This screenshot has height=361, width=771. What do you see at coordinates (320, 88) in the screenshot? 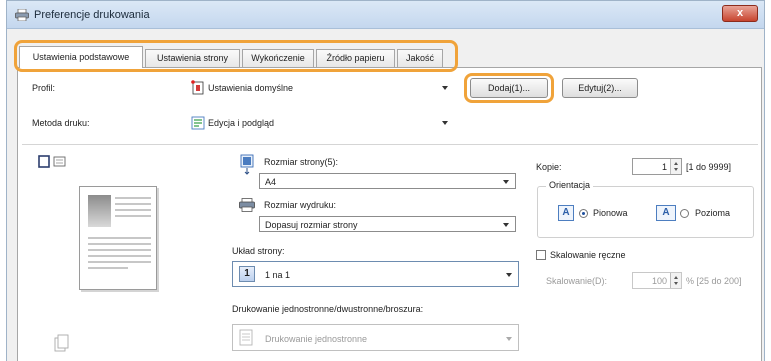
I see `profile-select: Ustawienia domyślne` at bounding box center [320, 88].